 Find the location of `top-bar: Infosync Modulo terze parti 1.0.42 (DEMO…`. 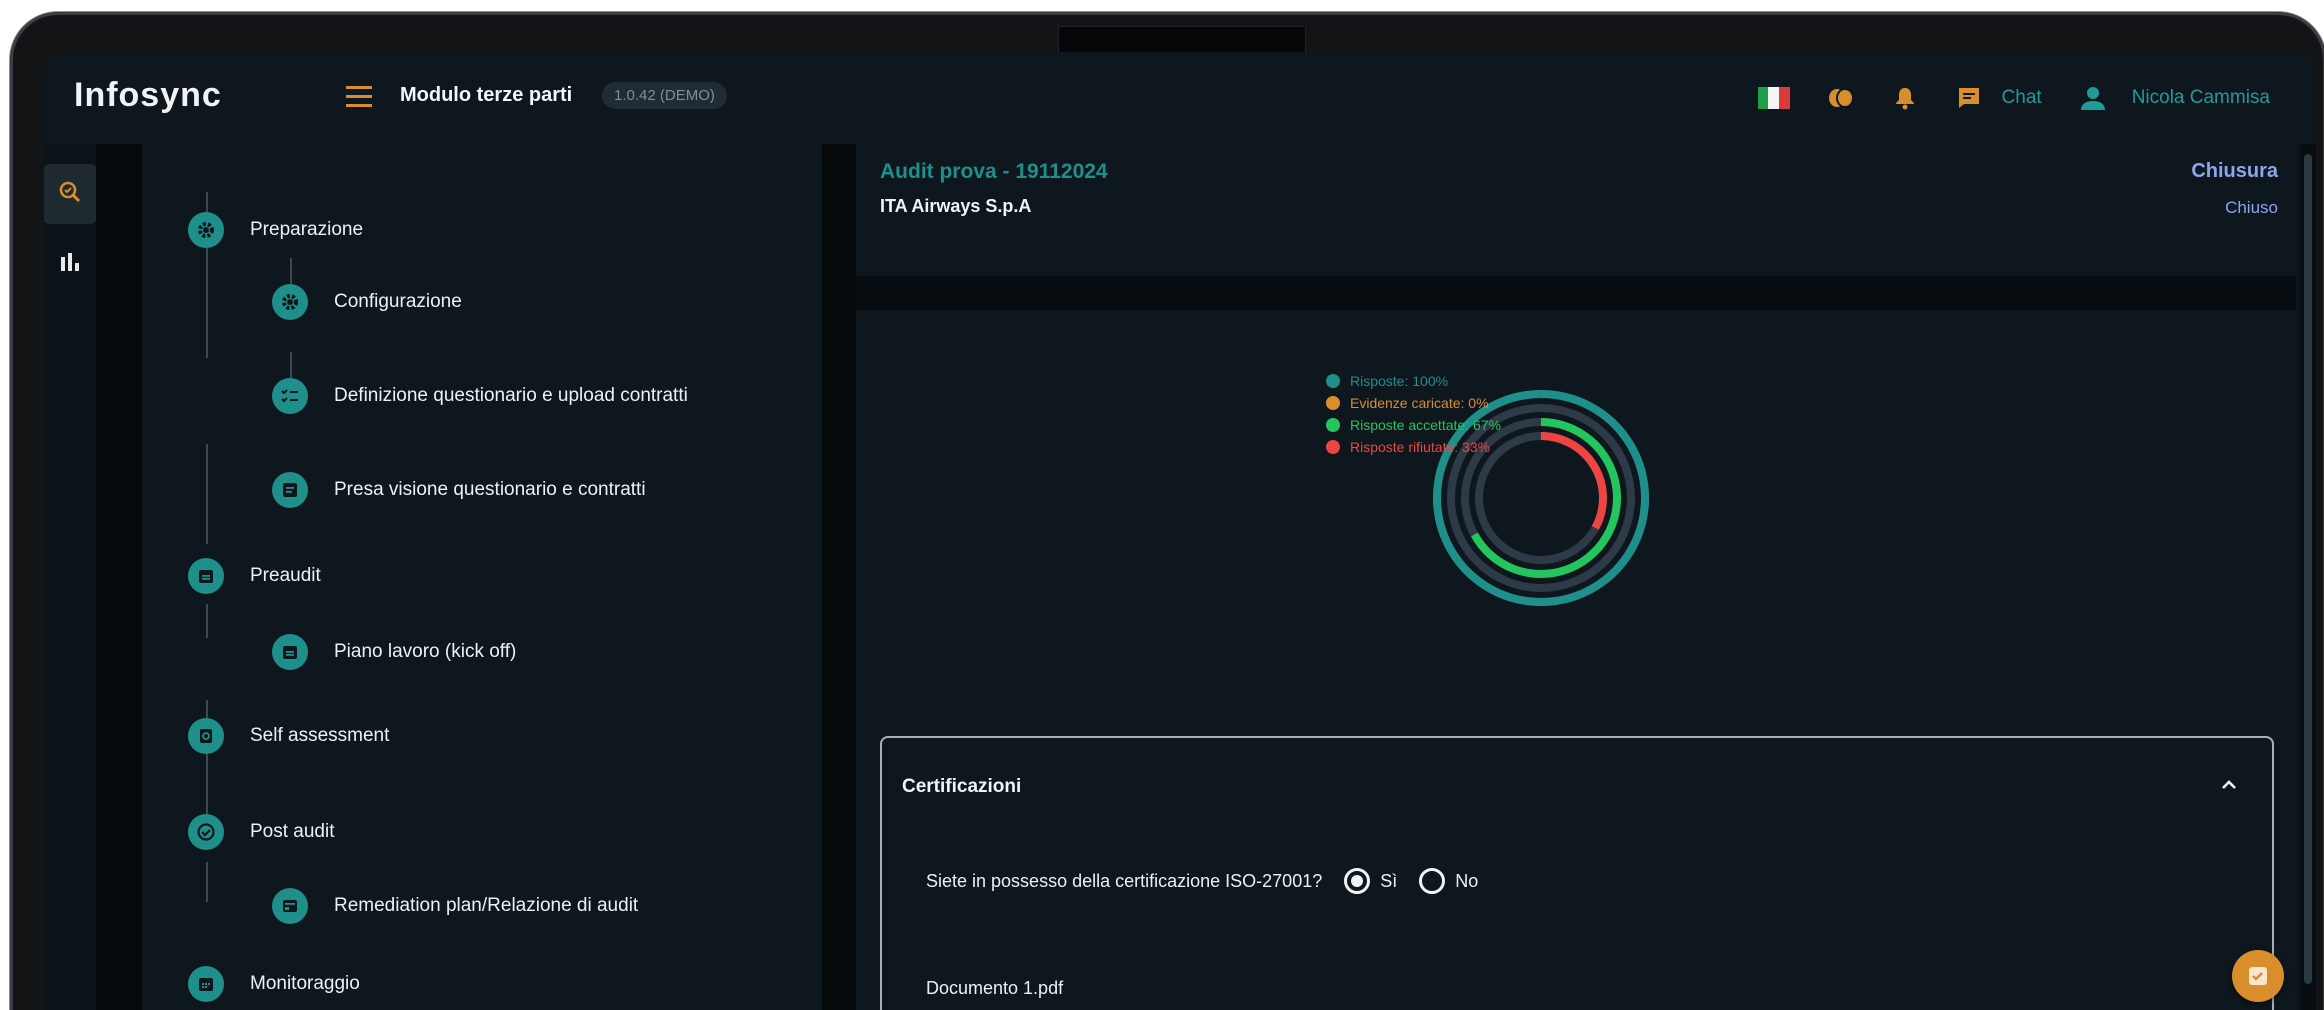

top-bar: Infosync Modulo terze parti 1.0.42 (DEMO… is located at coordinates (1180, 98).